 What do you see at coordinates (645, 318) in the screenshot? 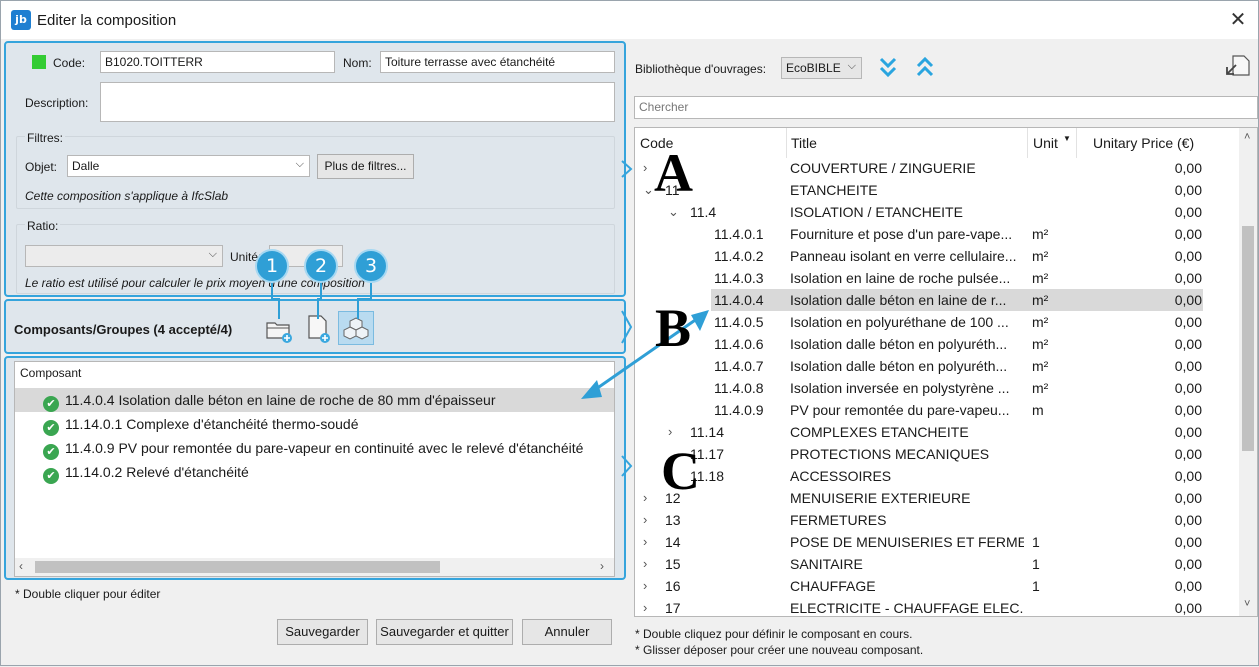
I see `panel-pointers` at bounding box center [645, 318].